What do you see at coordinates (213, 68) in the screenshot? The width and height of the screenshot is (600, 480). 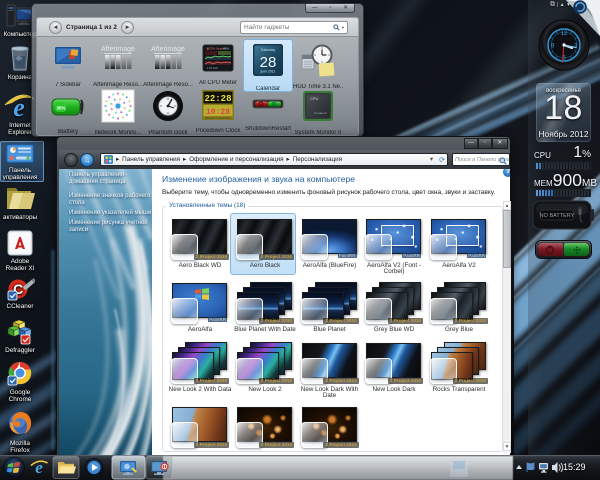 I see `svg-text: 1.63 GHz` at bounding box center [213, 68].